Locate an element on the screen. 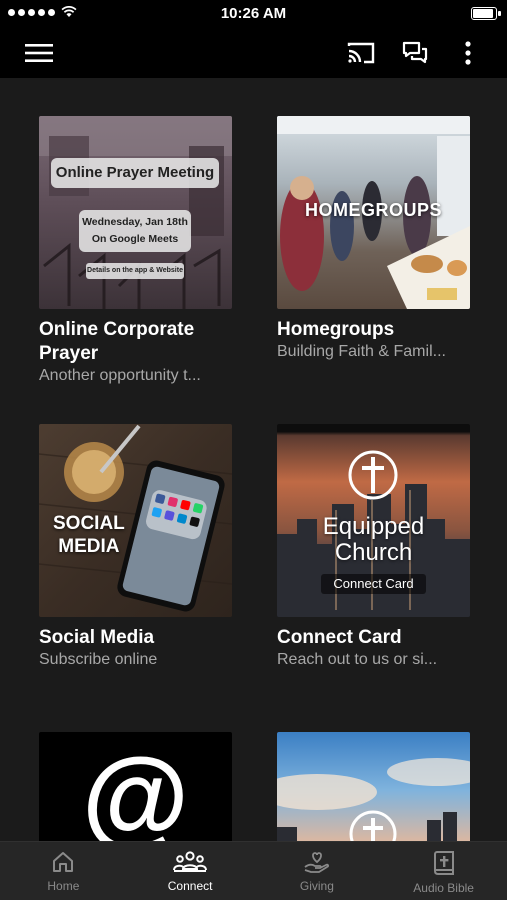 Image resolution: width=507 pixels, height=900 pixels. card-image-at-symbol: @ is located at coordinates (135, 786).